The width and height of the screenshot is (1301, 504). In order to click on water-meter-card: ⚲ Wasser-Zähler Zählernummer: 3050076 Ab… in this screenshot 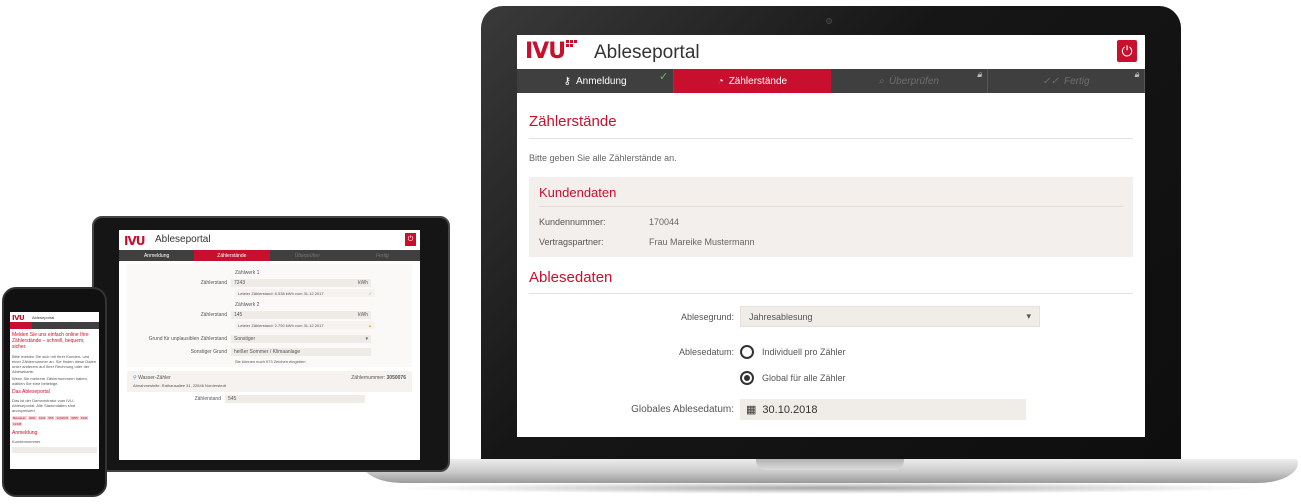, I will do `click(269, 381)`.